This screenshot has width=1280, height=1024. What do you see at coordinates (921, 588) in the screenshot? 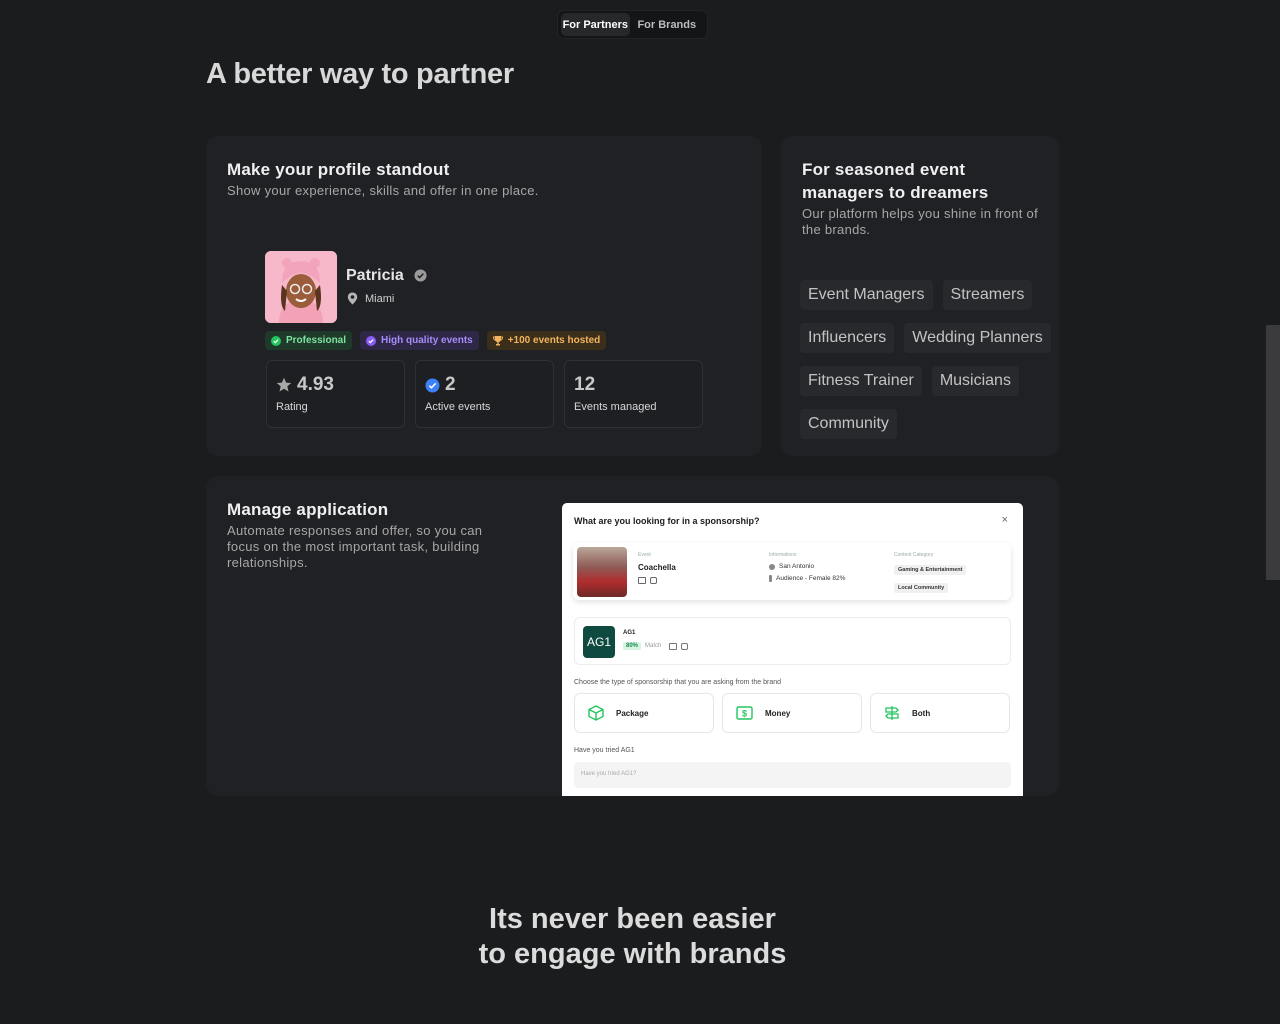
I see `category-tag: Local Community` at bounding box center [921, 588].